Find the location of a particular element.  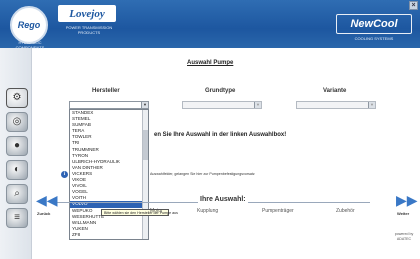

sidebar-search-button: ⌕ is located at coordinates (17, 194).